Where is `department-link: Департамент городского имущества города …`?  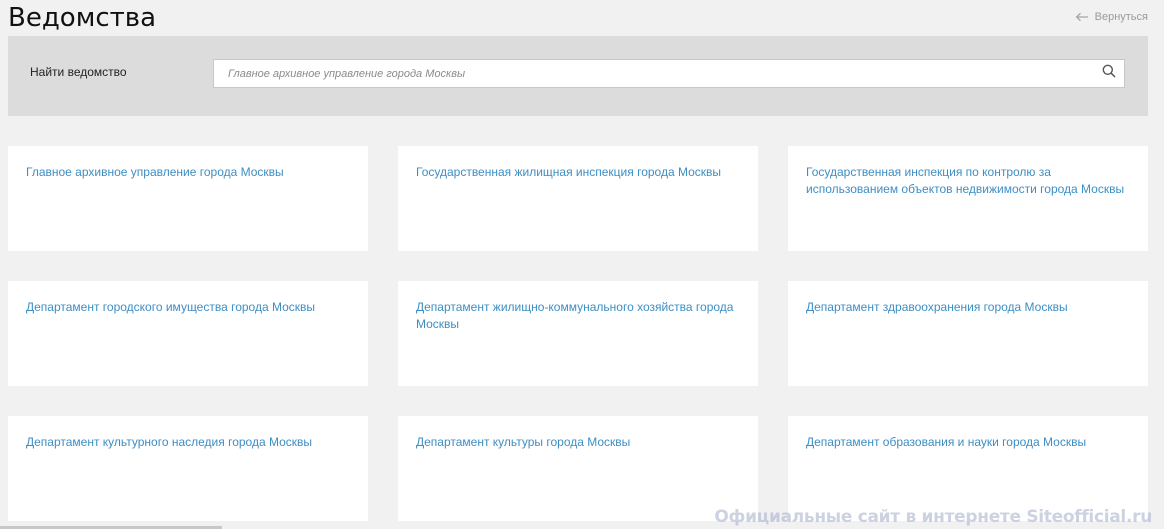
department-link: Департамент городского имущества города … is located at coordinates (188, 307).